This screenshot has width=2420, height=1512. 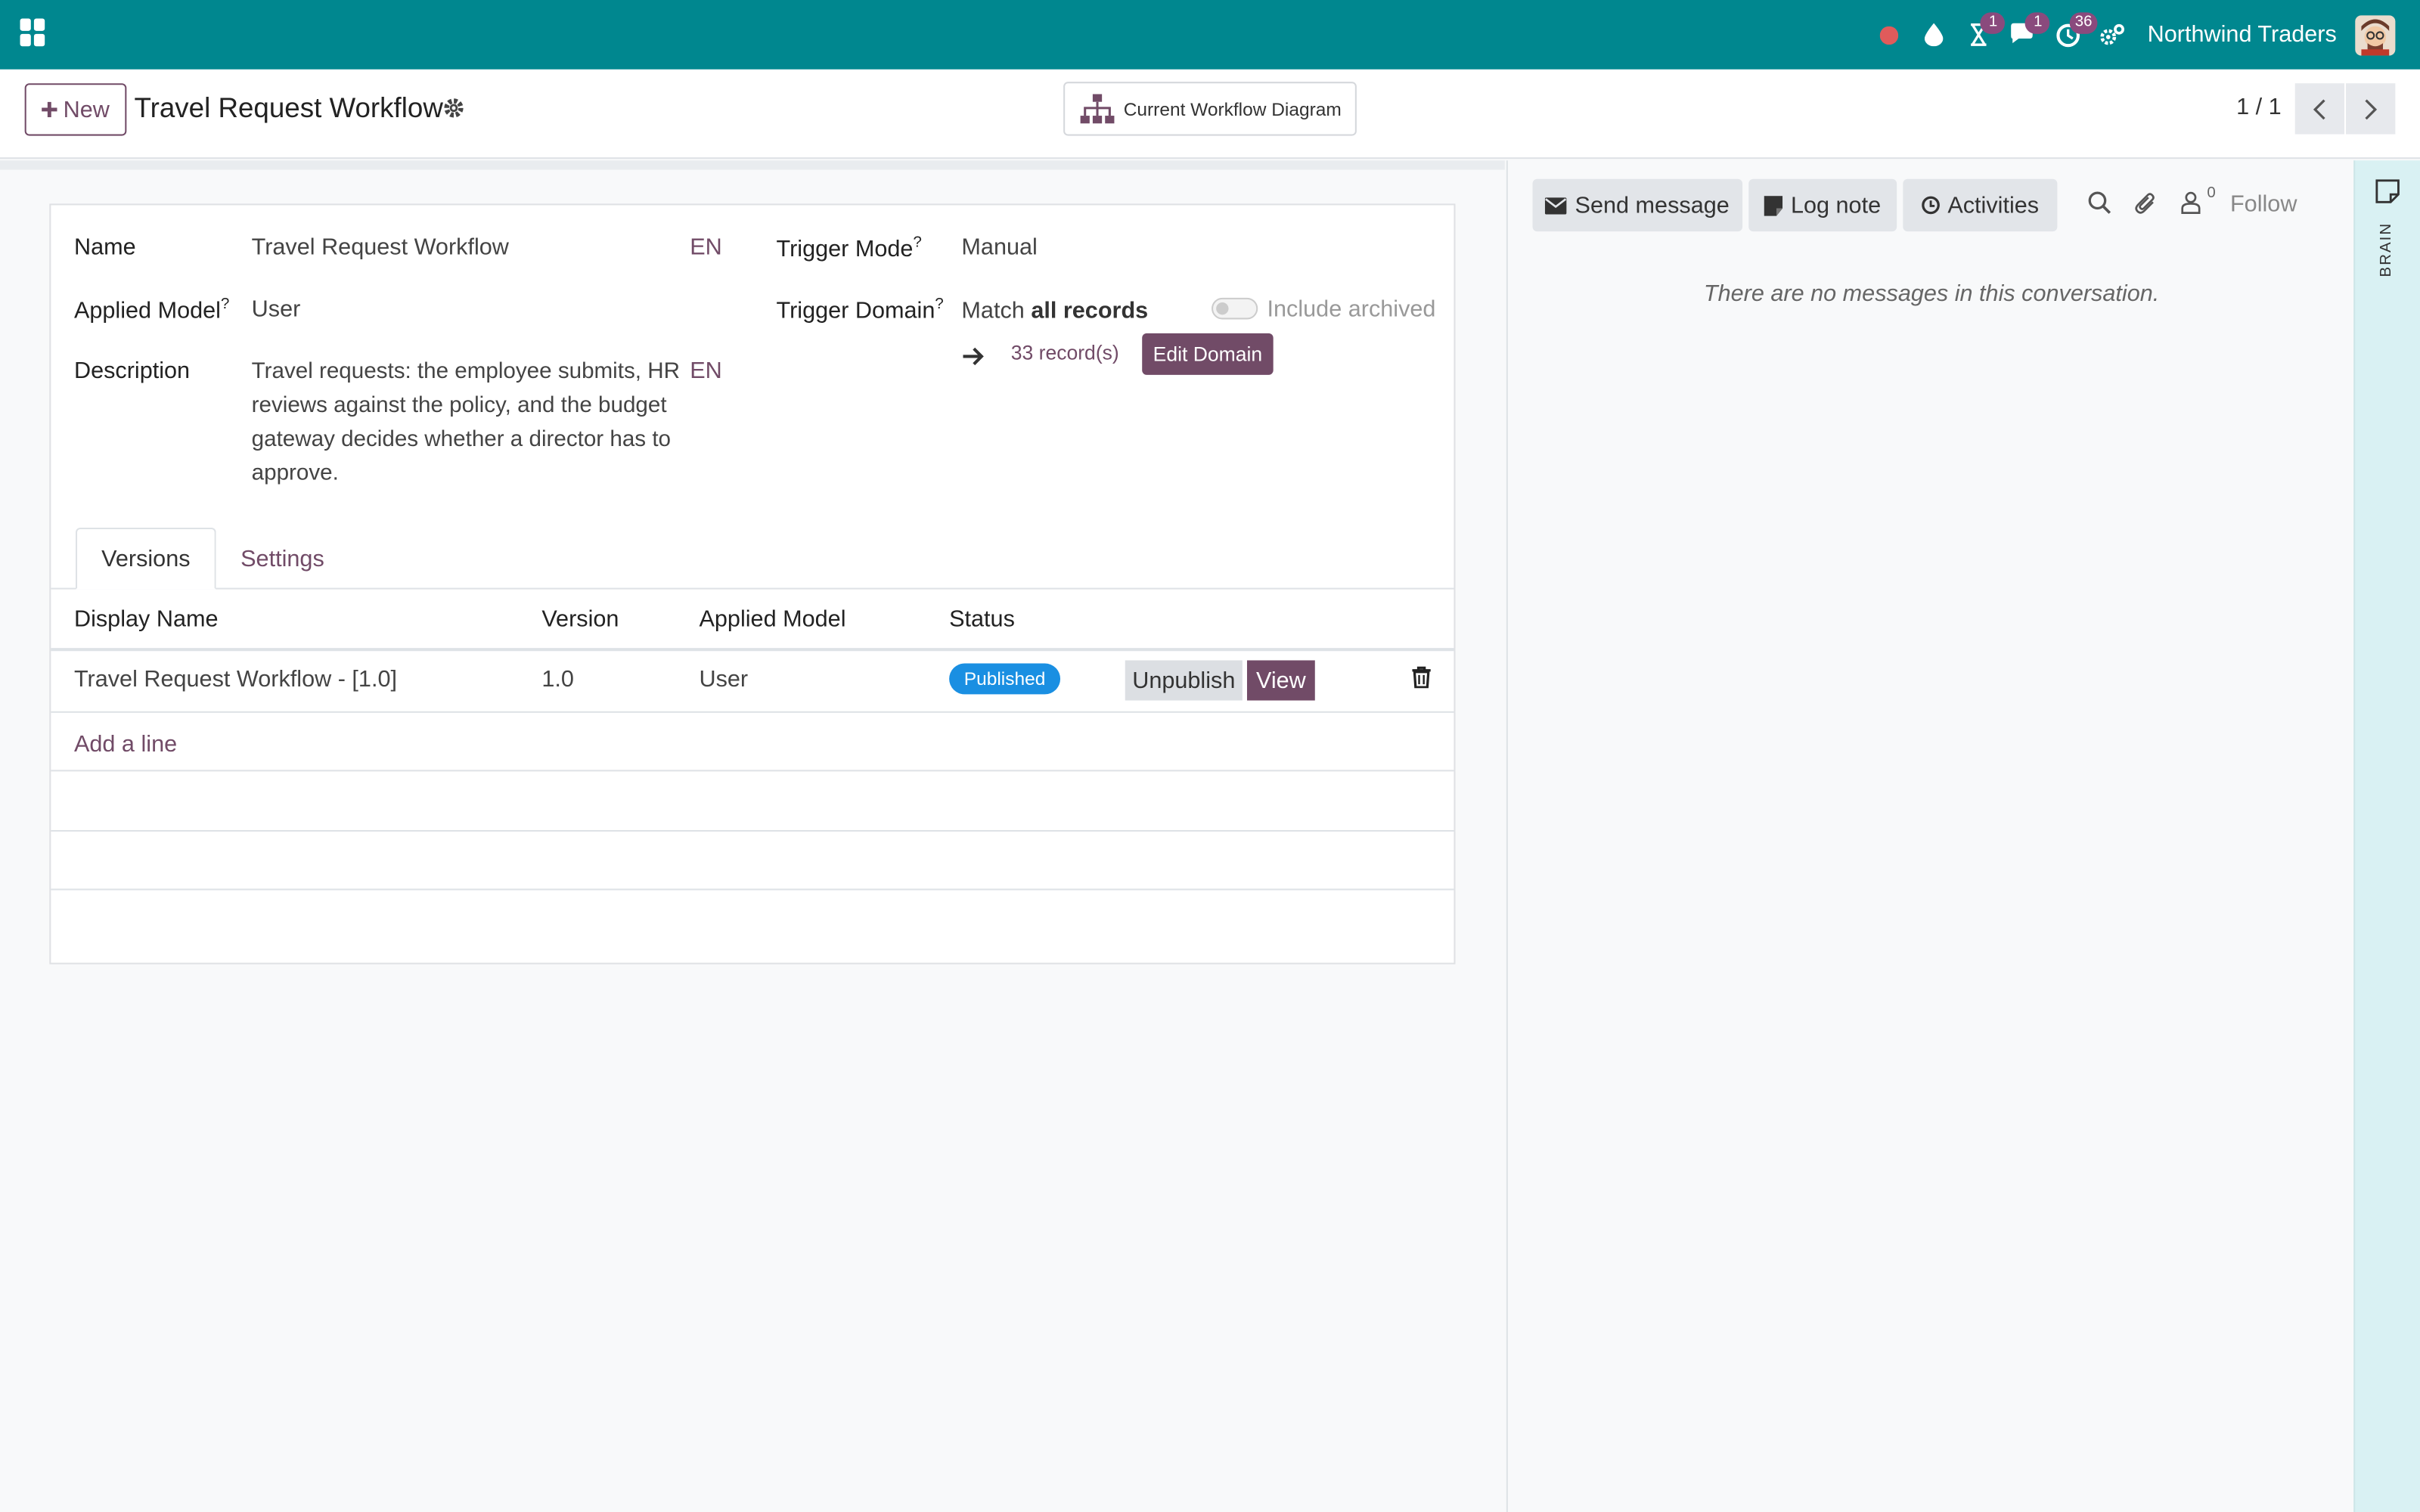 I want to click on column-header-display-name: Display Name, so click(x=146, y=619).